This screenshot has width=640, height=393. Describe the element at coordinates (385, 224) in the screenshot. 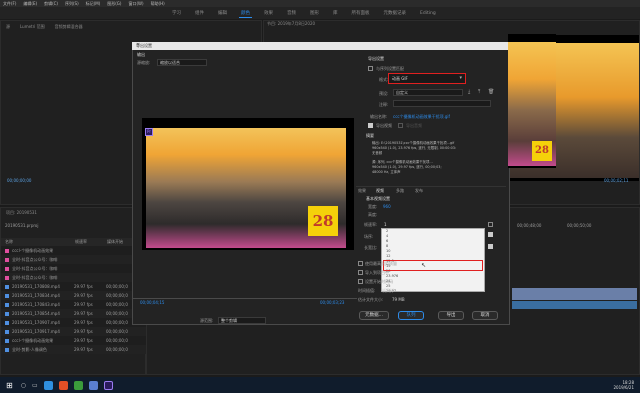

I see `framerate-value: 1` at that location.